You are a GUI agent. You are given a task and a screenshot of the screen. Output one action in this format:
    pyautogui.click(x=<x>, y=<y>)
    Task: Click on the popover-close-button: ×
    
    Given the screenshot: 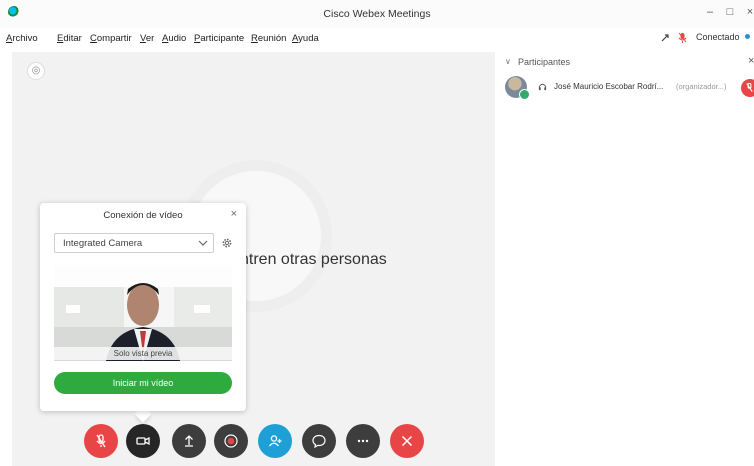 What is the action you would take?
    pyautogui.click(x=234, y=214)
    